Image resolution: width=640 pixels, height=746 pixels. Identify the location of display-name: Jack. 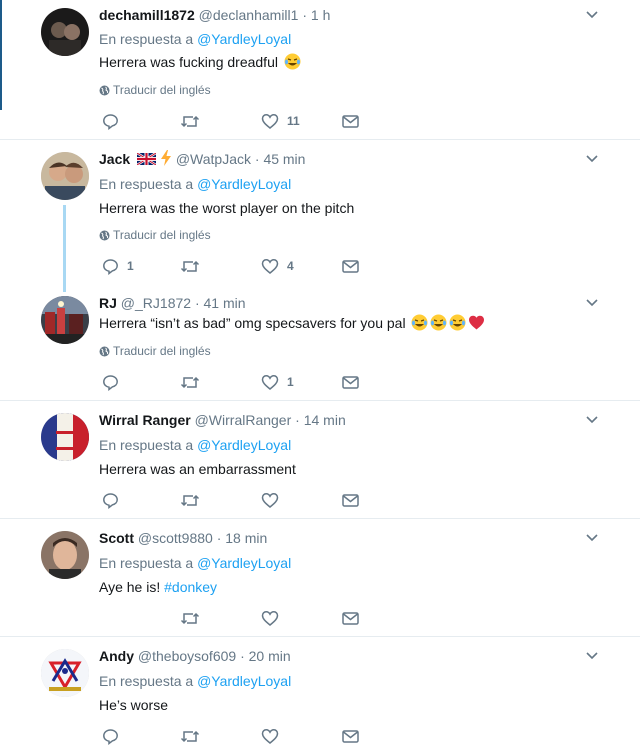
(114, 159).